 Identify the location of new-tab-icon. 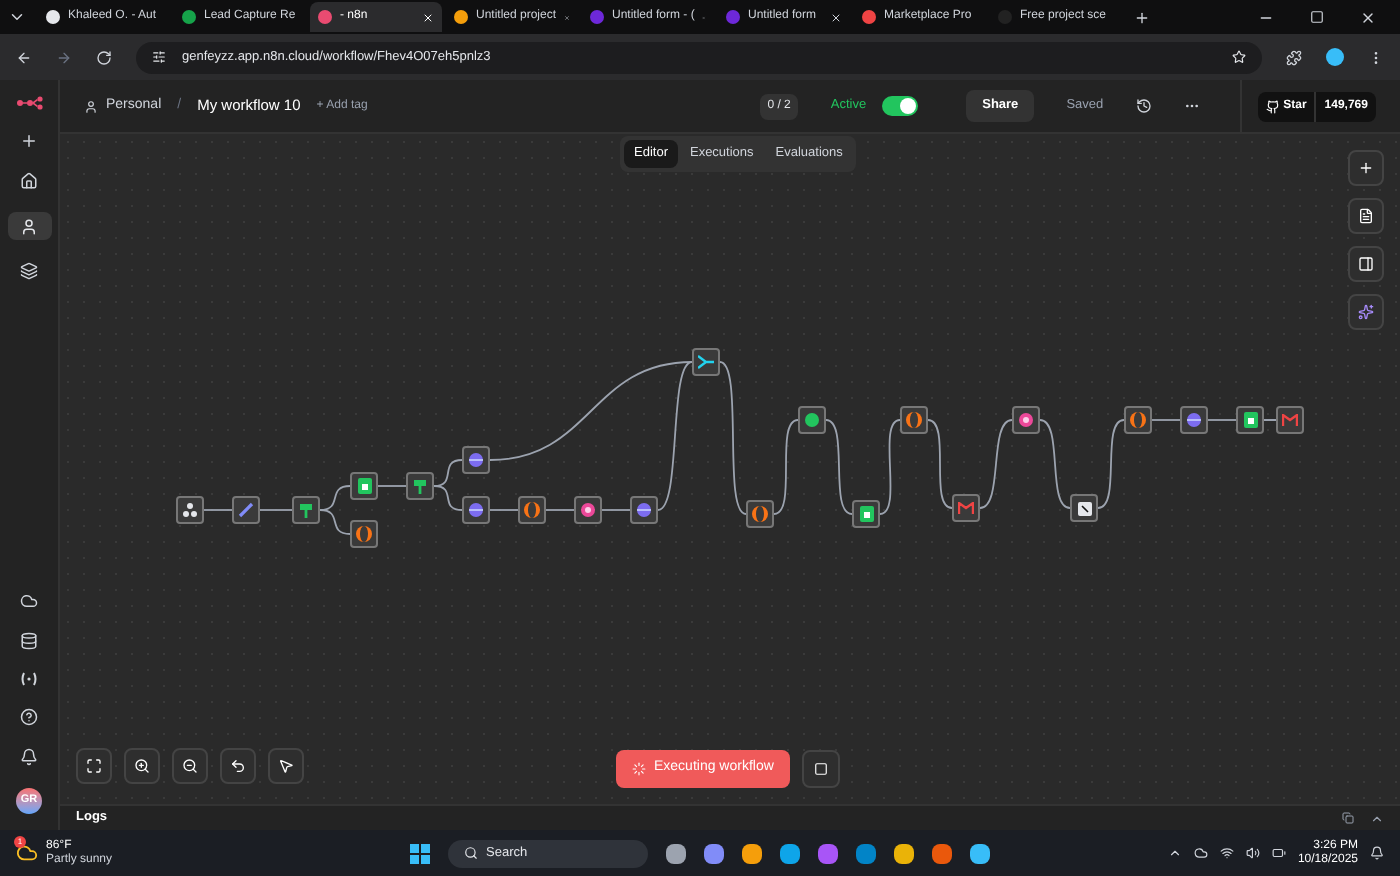
(1142, 17).